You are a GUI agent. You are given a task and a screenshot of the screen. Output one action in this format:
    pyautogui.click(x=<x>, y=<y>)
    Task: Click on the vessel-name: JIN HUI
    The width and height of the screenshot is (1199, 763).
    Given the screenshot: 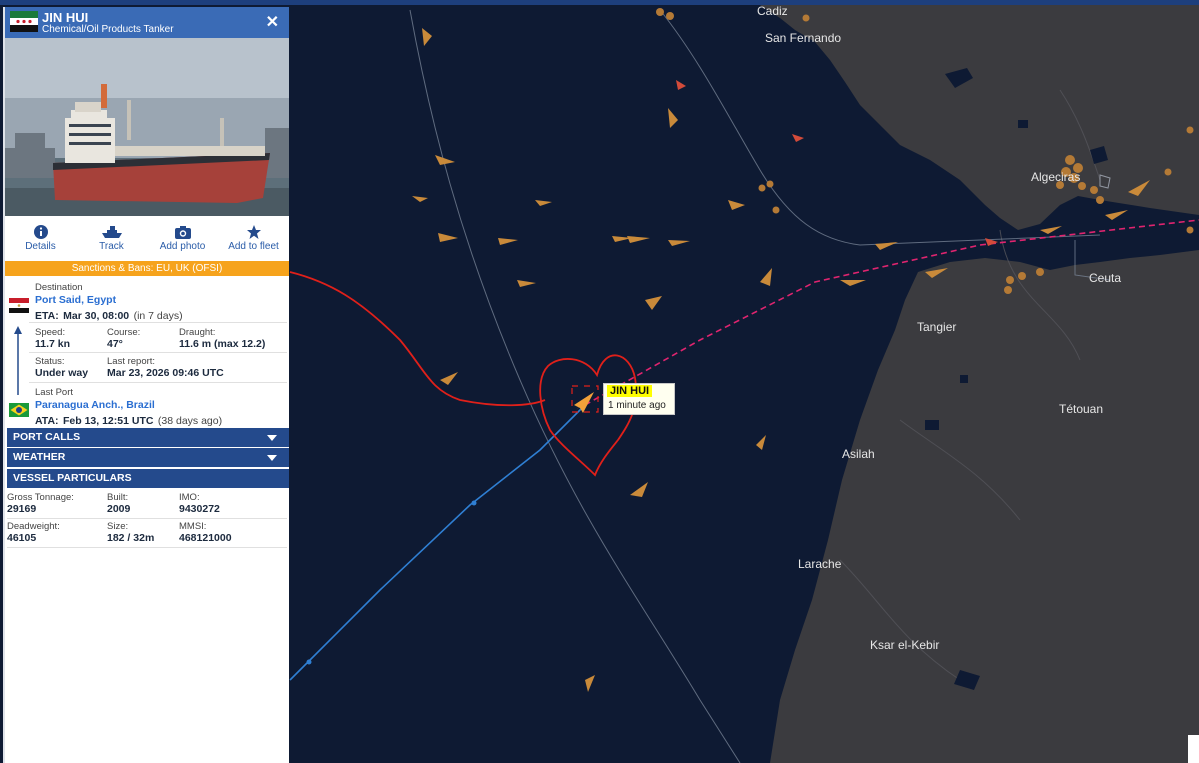 What is the action you would take?
    pyautogui.click(x=65, y=17)
    